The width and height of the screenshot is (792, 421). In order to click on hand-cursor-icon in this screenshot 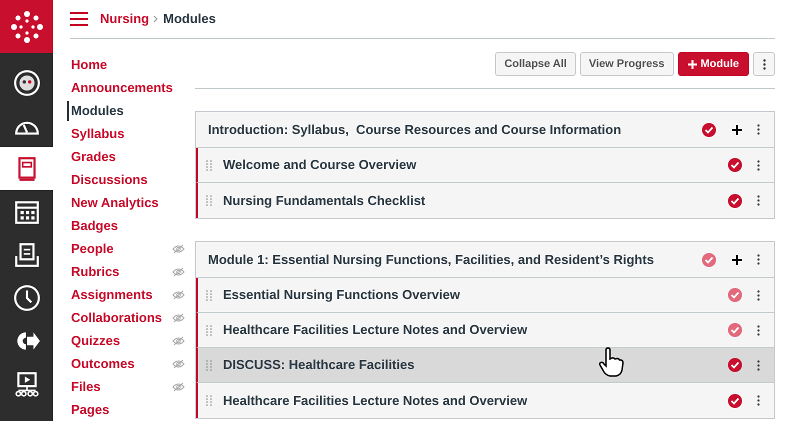, I will do `click(611, 362)`.